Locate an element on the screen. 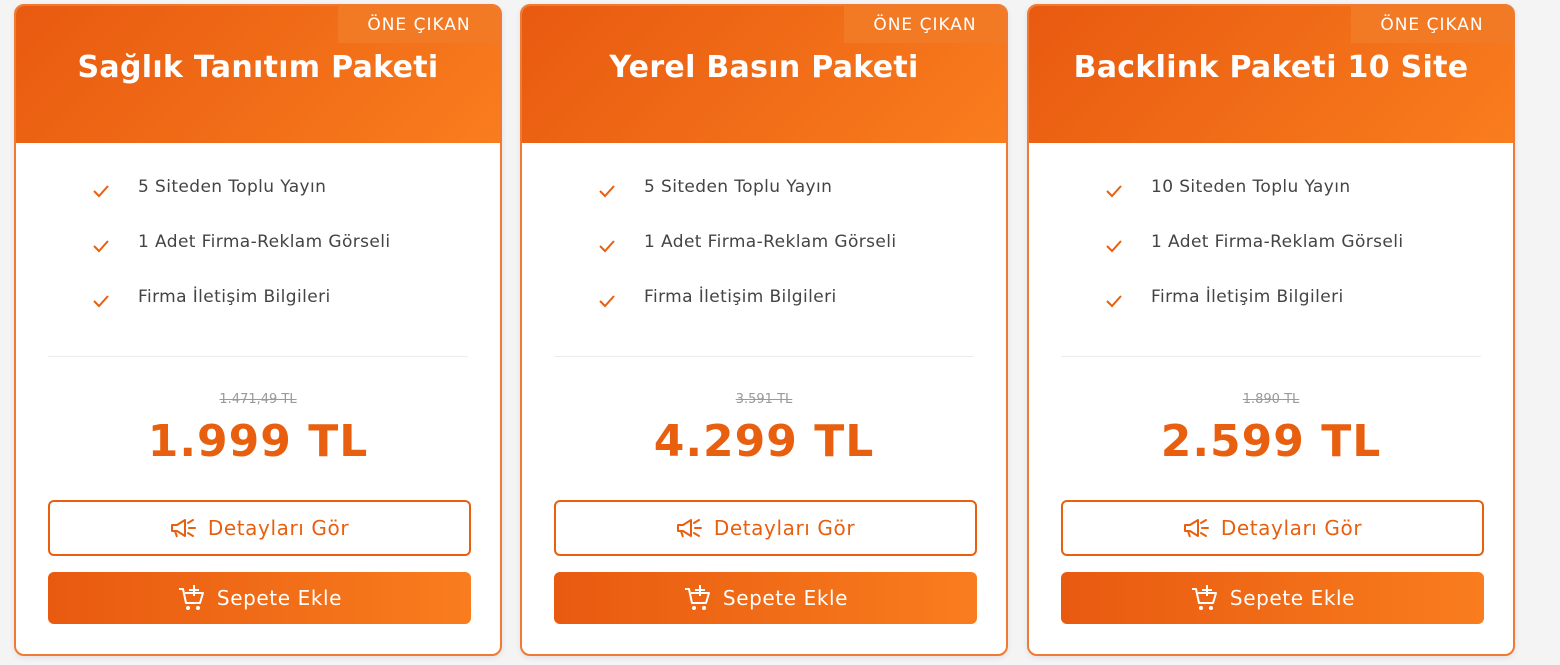  card-title: Sağlık Tanıtım Paketi is located at coordinates (258, 67).